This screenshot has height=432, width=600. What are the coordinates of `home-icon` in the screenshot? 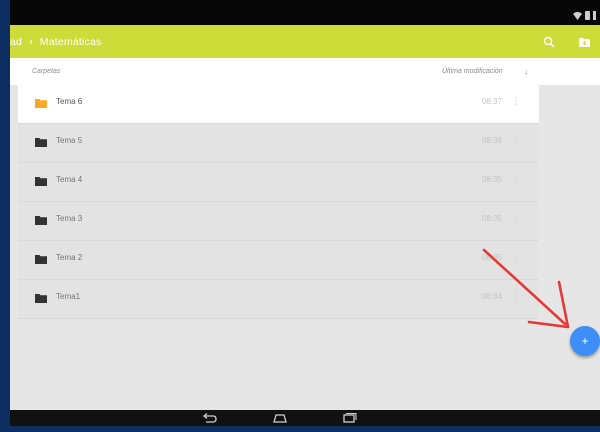 It's located at (280, 418).